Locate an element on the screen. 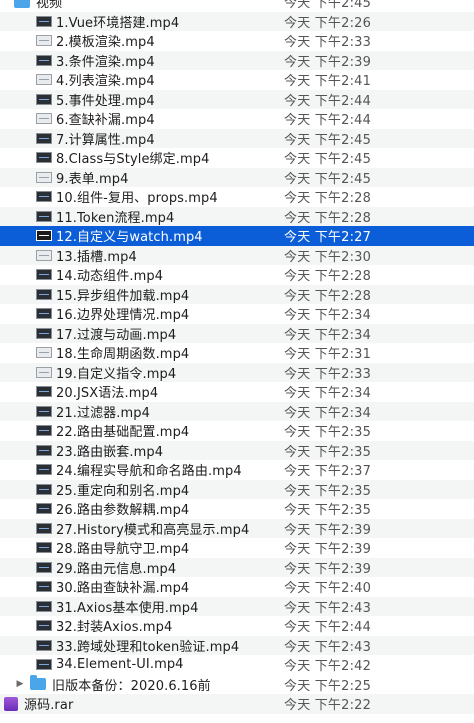 The image size is (474, 723). file-name-cell: 29.路由元信息.mp4 is located at coordinates (158, 568).